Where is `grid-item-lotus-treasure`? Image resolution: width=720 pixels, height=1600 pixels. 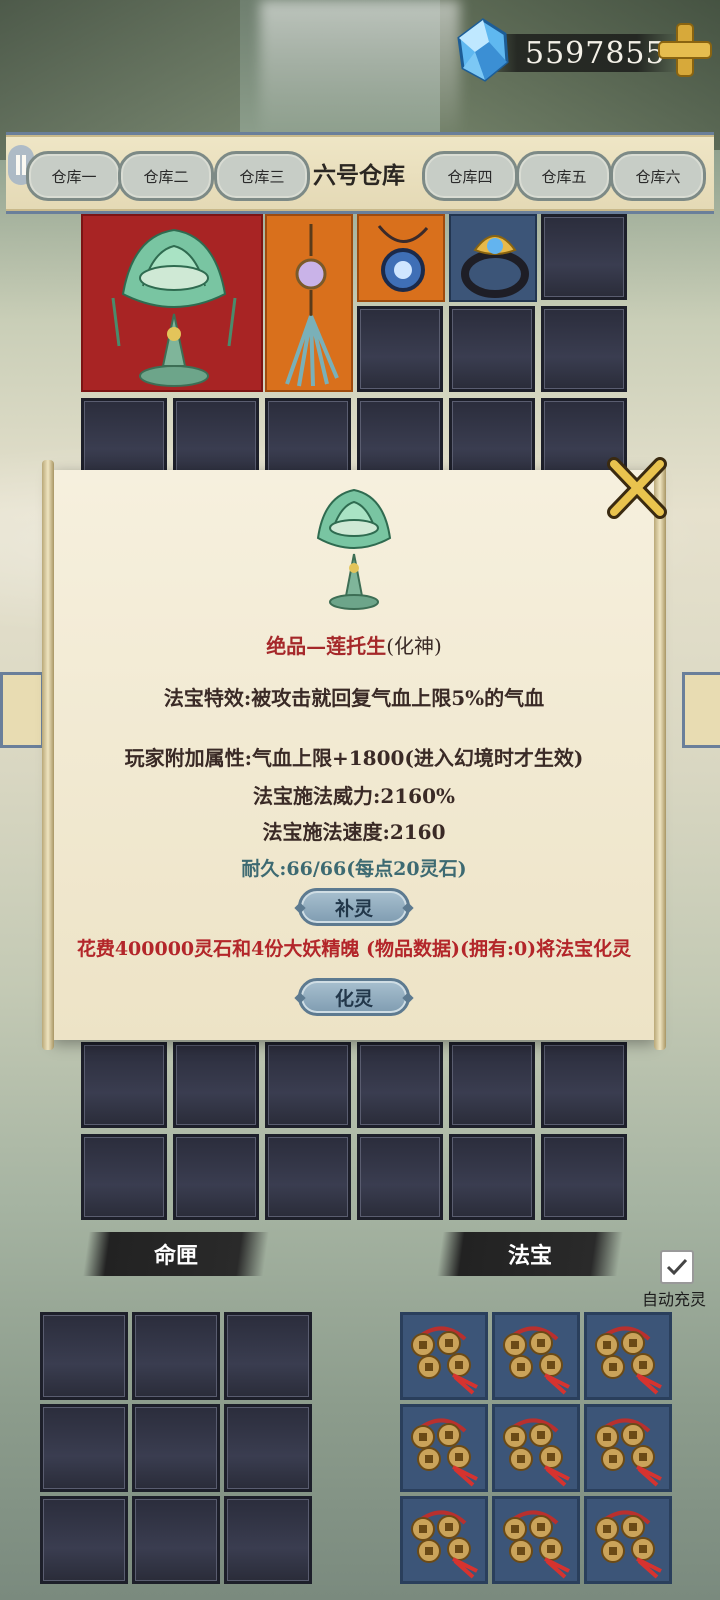 grid-item-lotus-treasure is located at coordinates (172, 303).